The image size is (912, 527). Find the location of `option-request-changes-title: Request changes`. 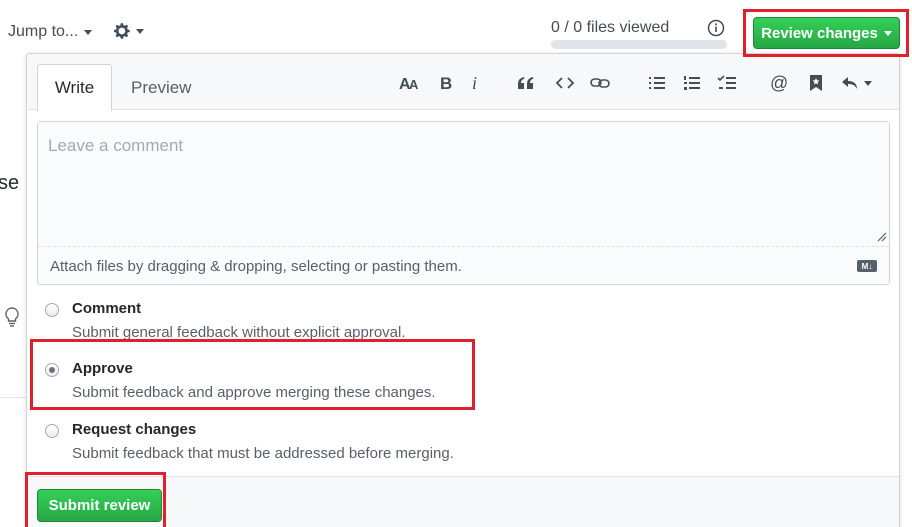

option-request-changes-title: Request changes is located at coordinates (134, 429).